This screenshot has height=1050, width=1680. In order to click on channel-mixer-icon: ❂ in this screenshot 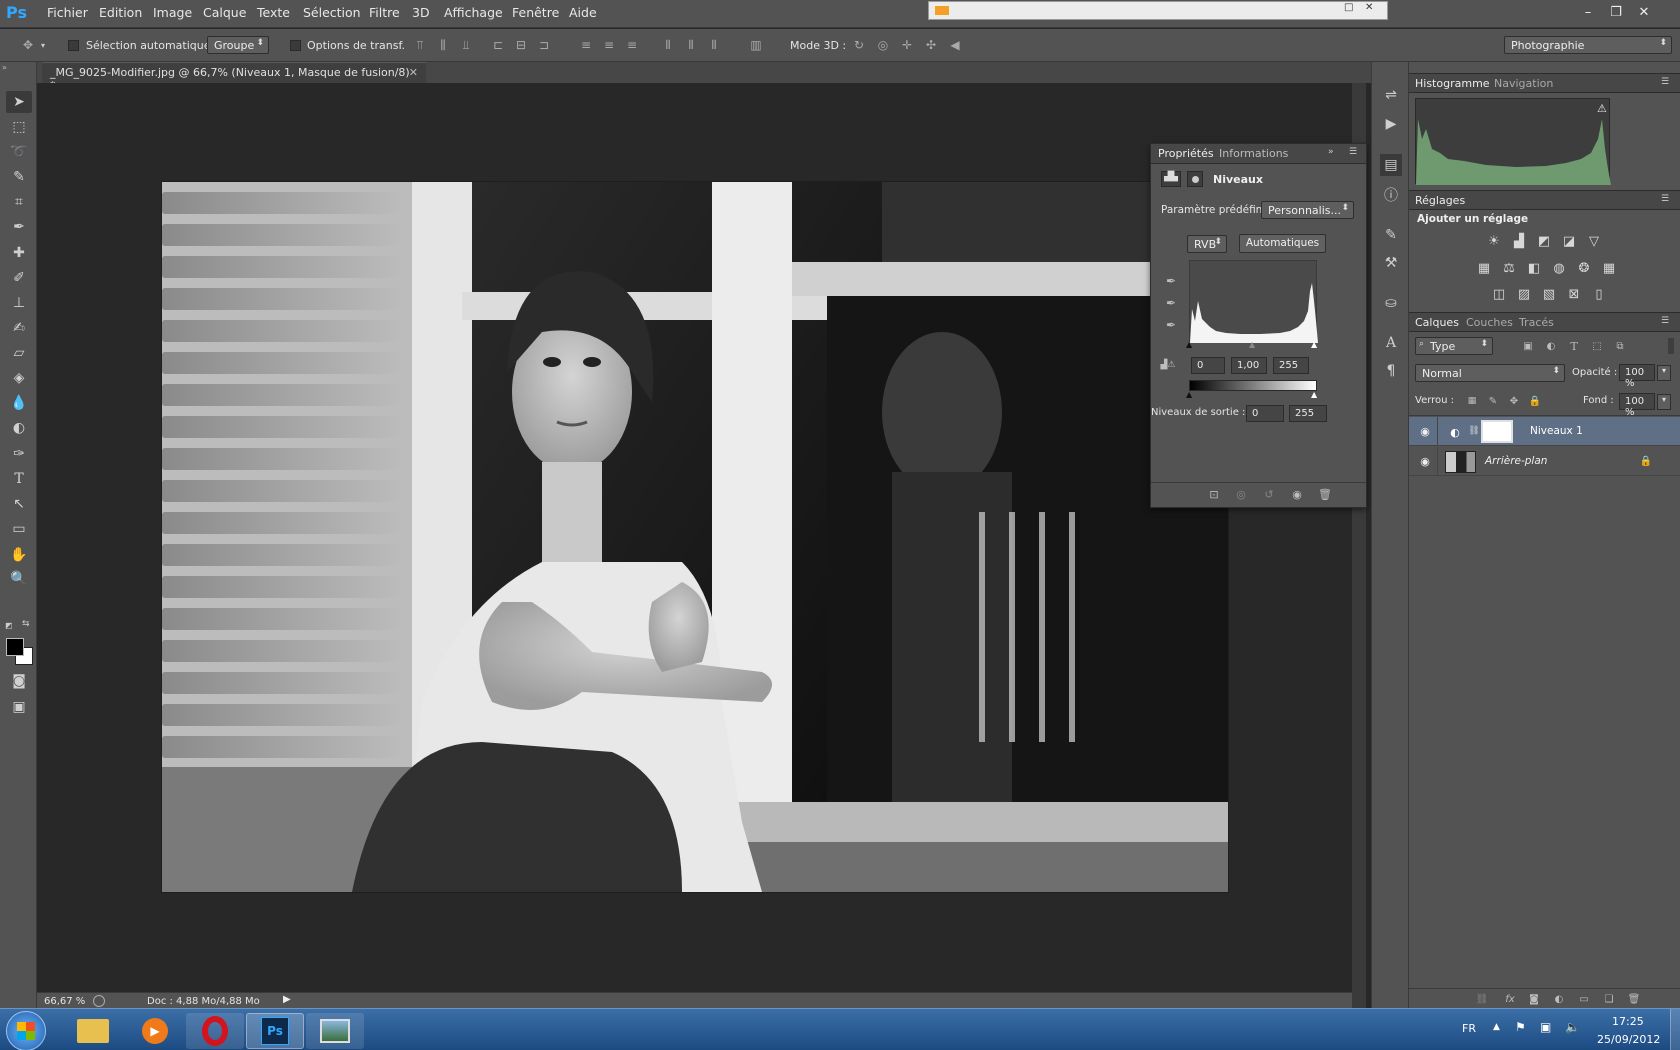, I will do `click(1584, 268)`.